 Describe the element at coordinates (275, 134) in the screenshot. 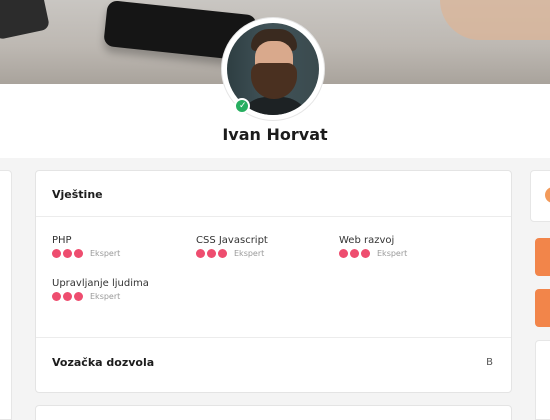

I see `profile-name: Ivan Horvat` at that location.